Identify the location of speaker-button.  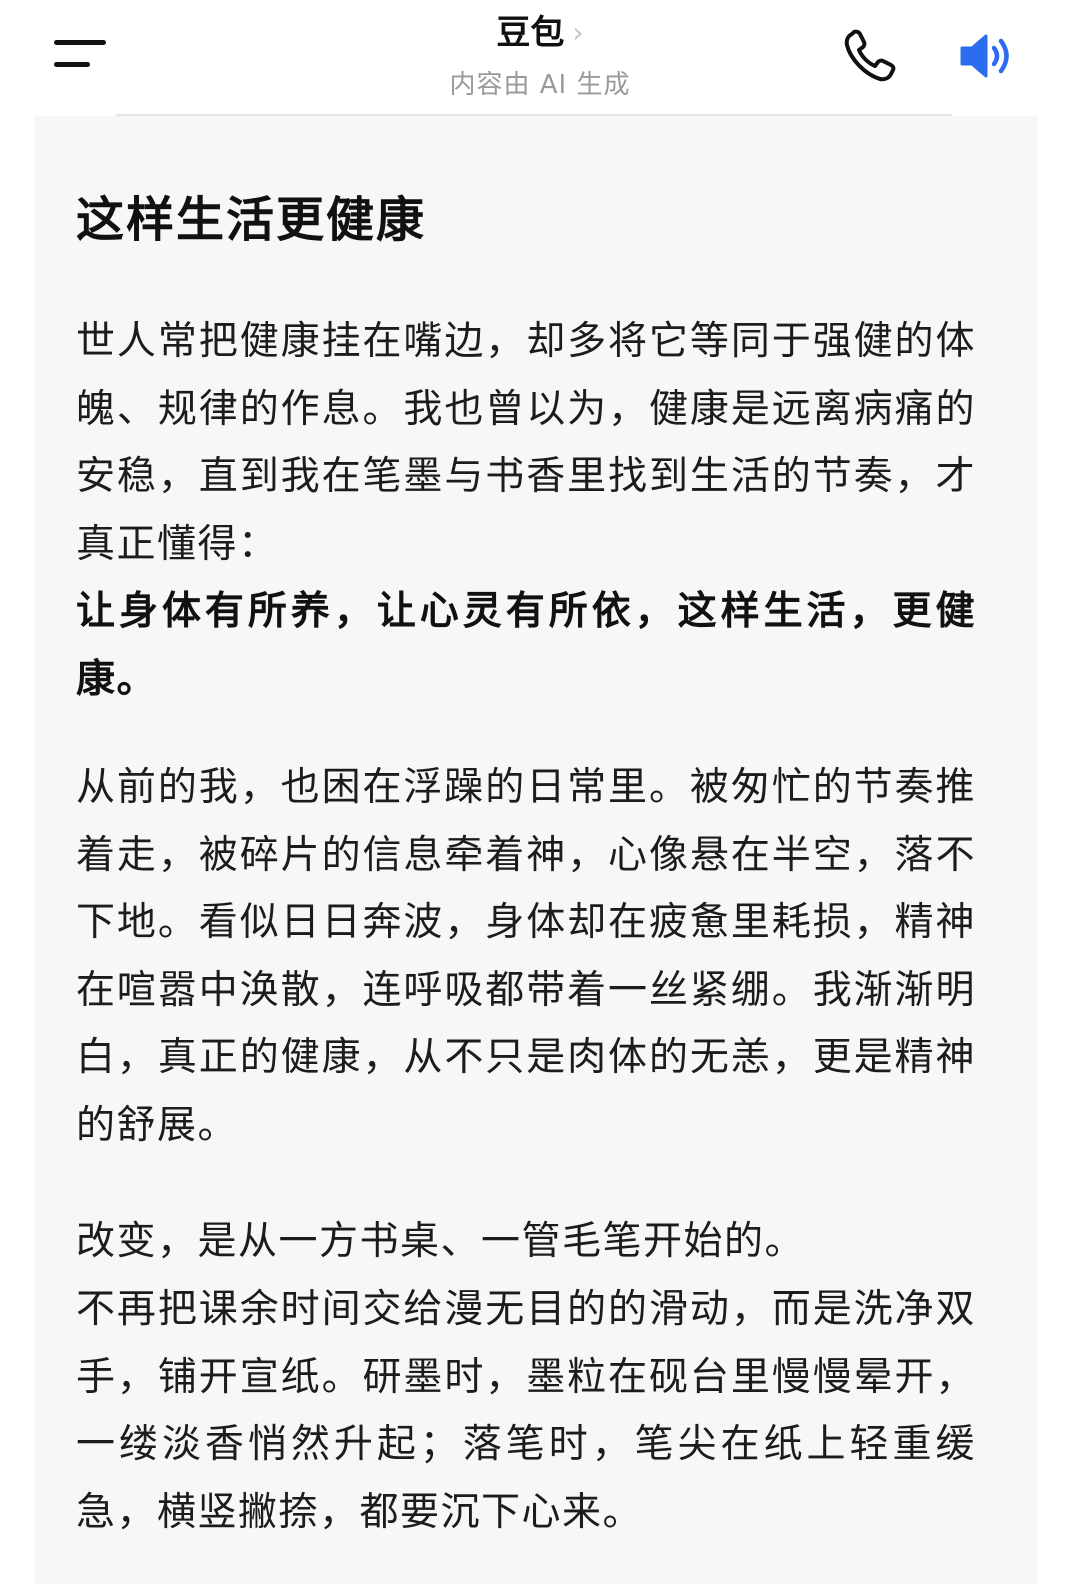
(989, 56).